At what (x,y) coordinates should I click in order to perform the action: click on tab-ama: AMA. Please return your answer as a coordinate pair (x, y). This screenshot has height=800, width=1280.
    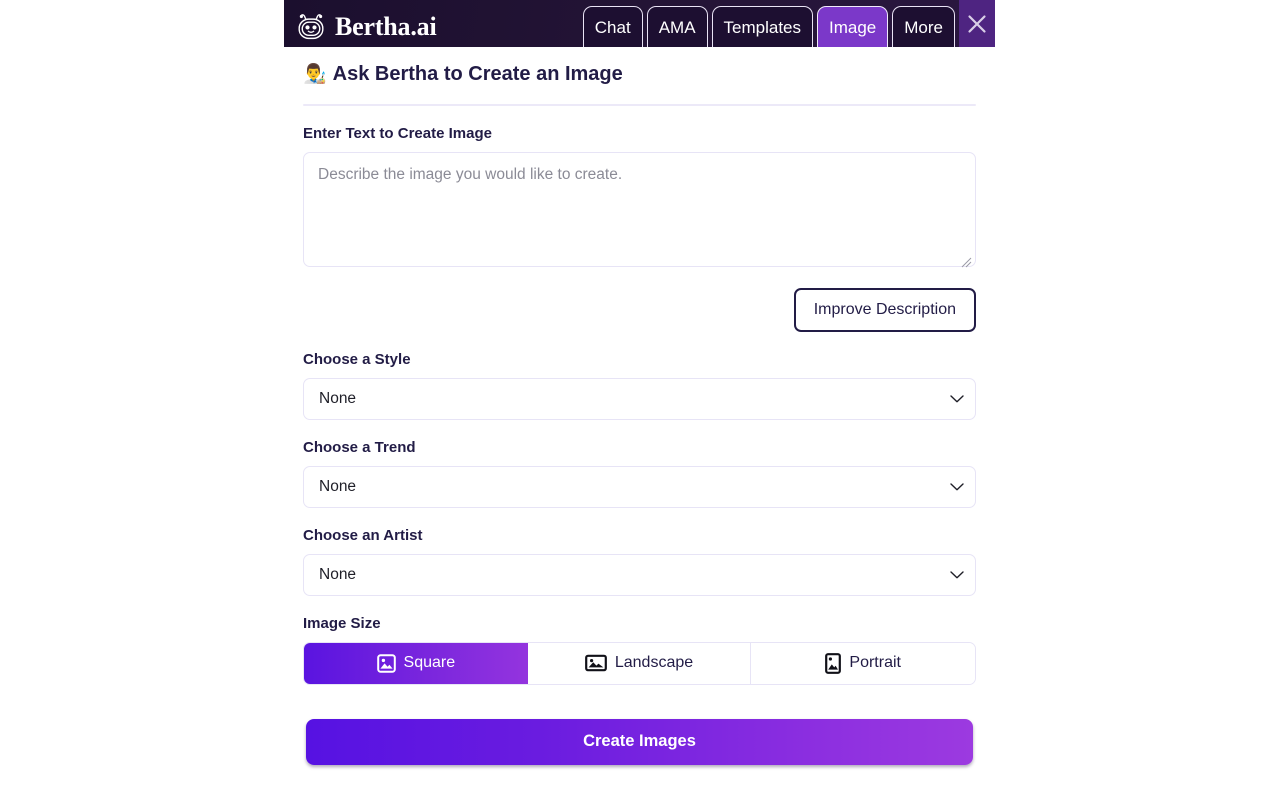
    Looking at the image, I should click on (677, 26).